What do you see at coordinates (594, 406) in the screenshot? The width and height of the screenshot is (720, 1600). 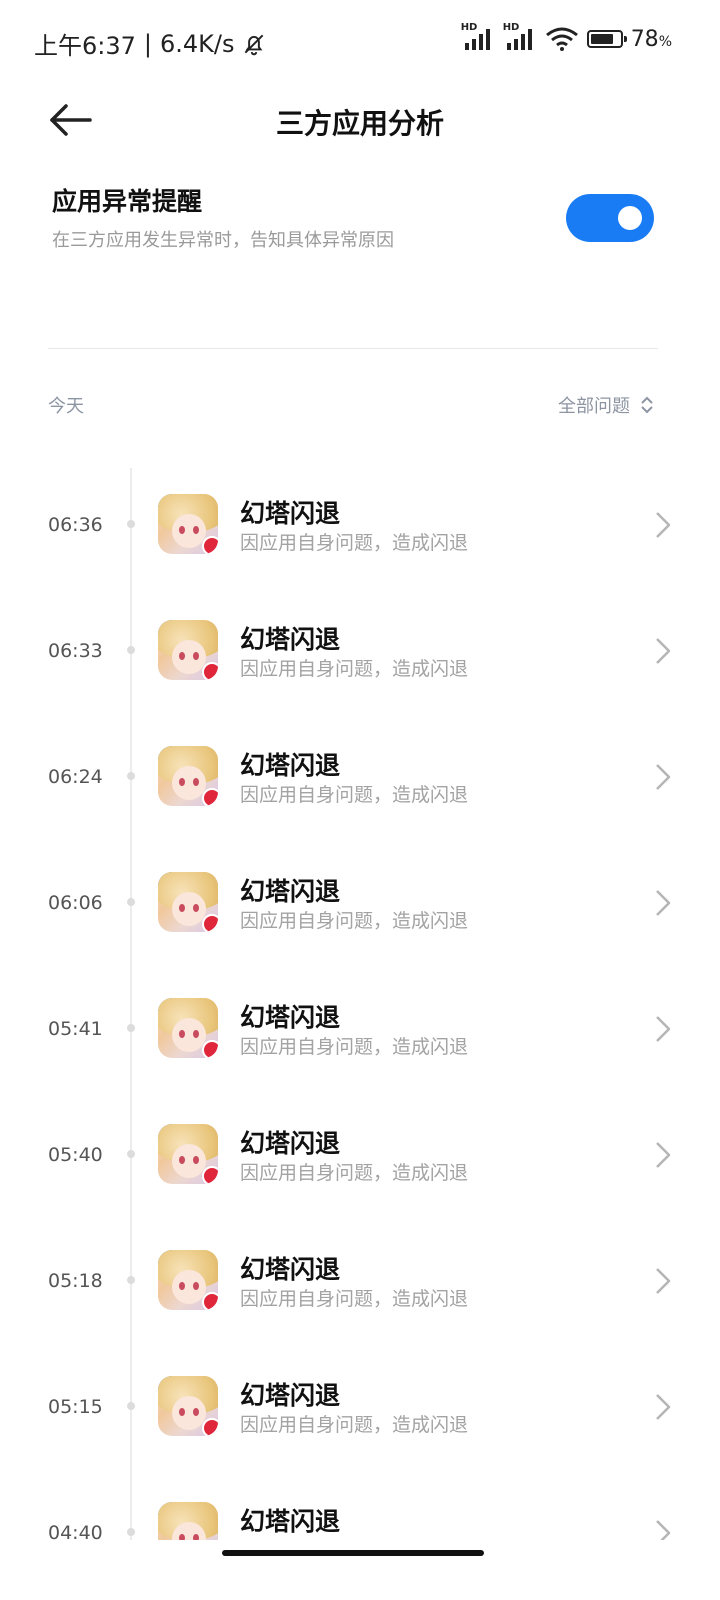 I see `filter-select-label: 全部问题` at bounding box center [594, 406].